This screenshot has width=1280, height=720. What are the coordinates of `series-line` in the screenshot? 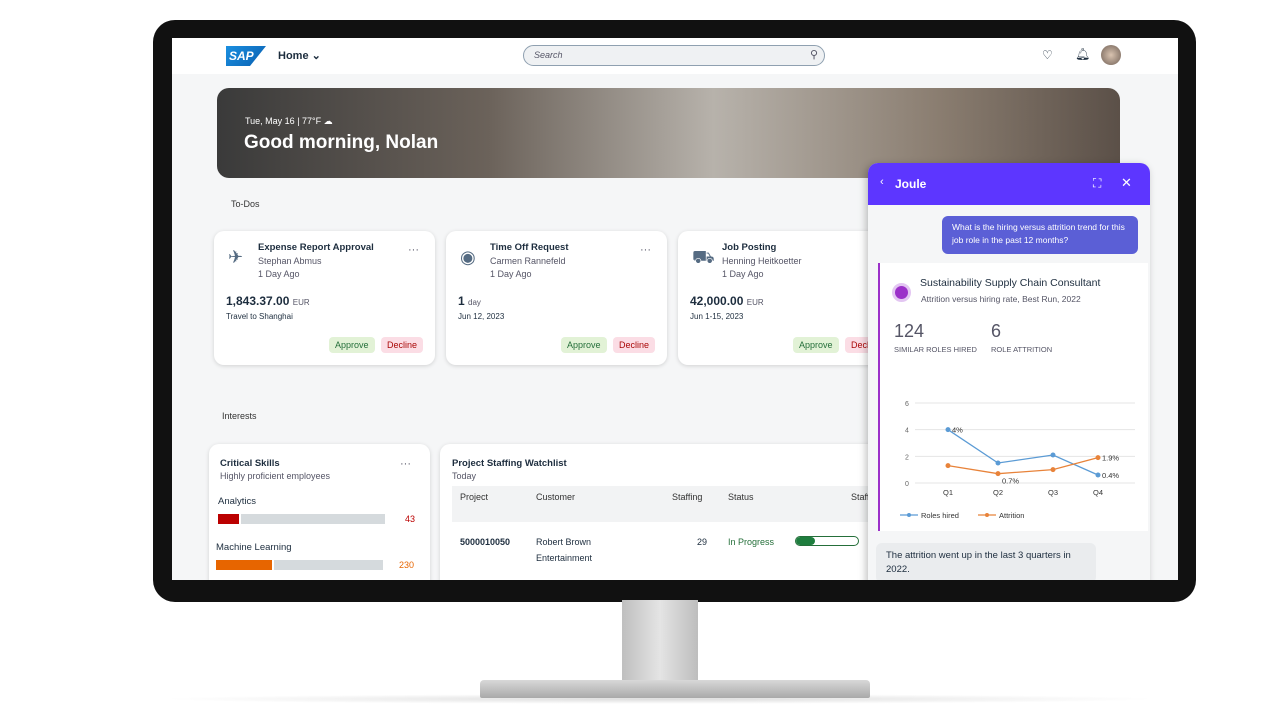 It's located at (1023, 452).